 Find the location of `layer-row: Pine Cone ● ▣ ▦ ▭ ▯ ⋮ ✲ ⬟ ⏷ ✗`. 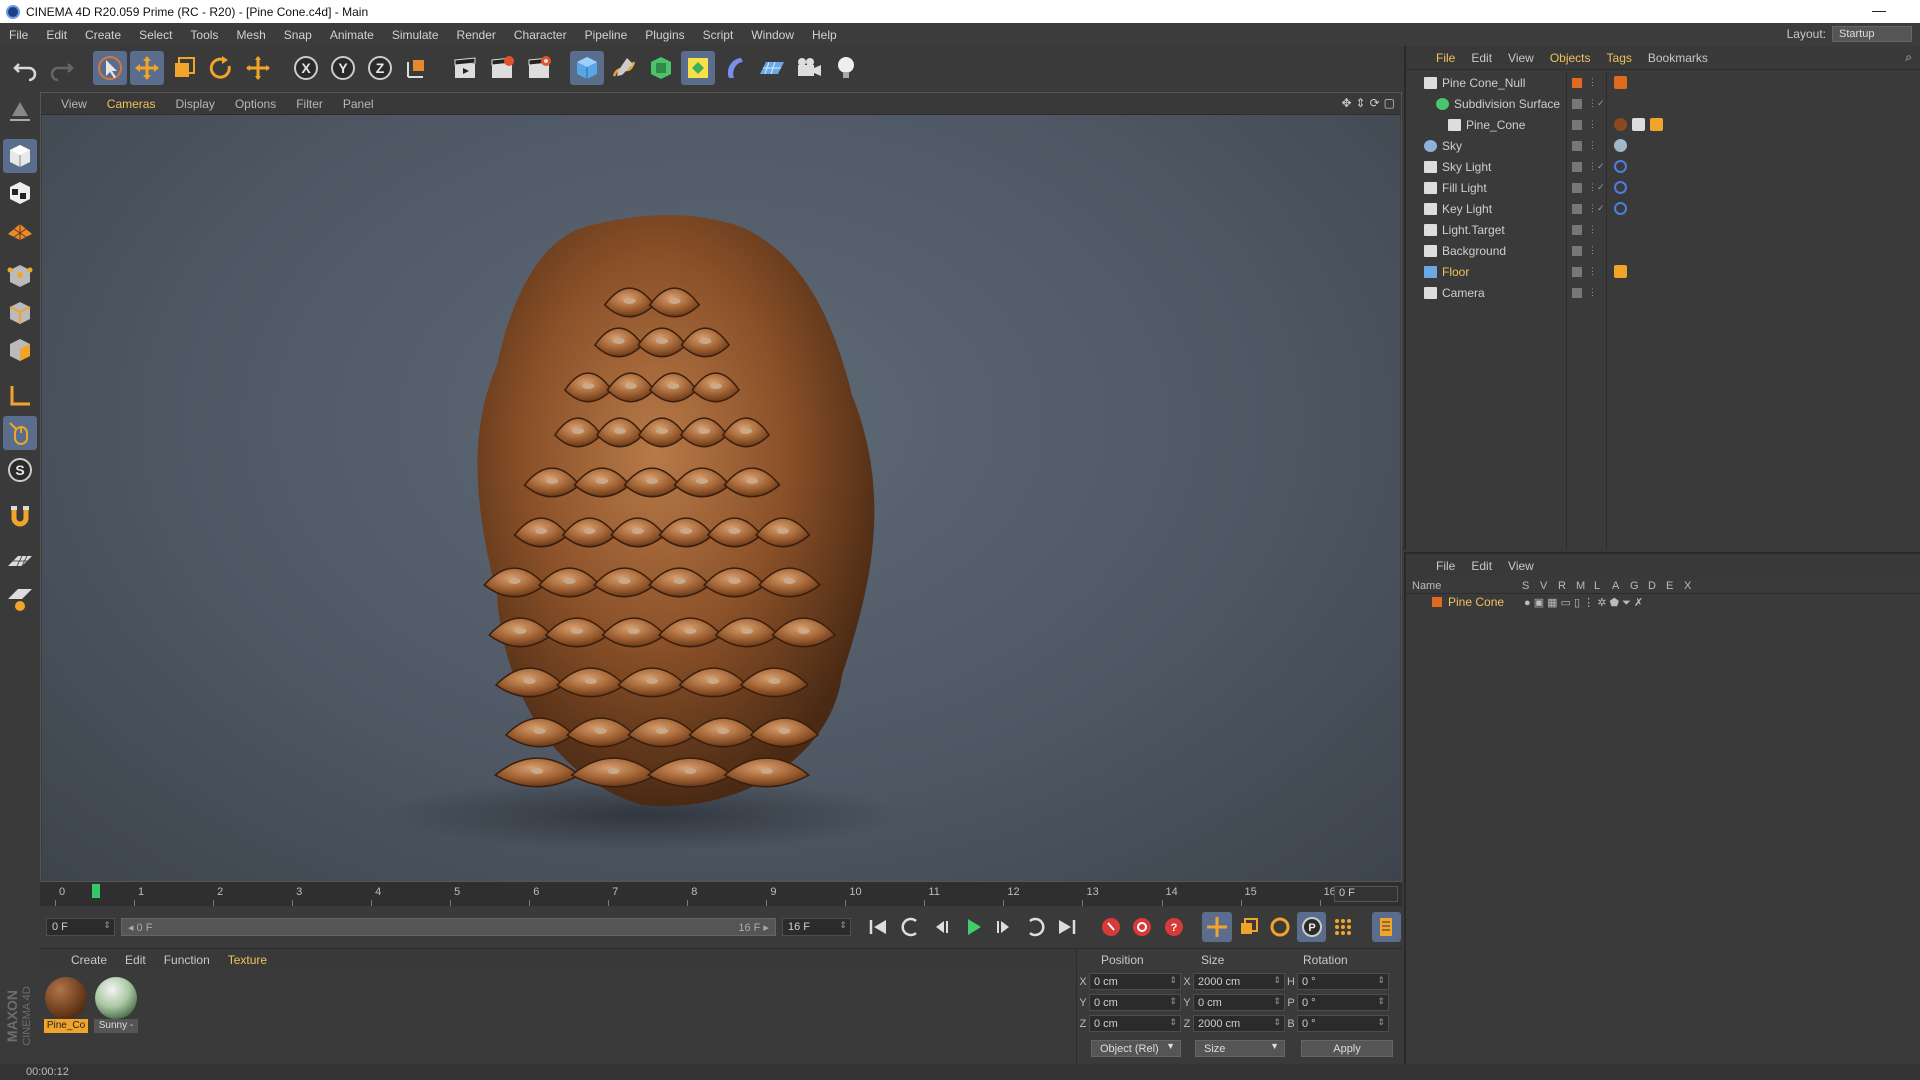

layer-row: Pine Cone ● ▣ ▦ ▭ ▯ ⋮ ✲ ⬟ ⏷ ✗ is located at coordinates (1663, 602).